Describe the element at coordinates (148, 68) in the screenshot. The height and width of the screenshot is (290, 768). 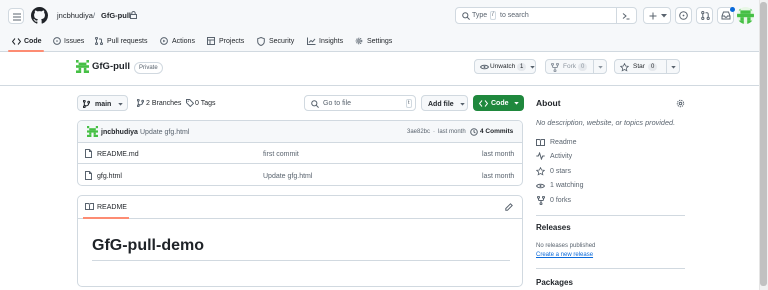
I see `visibility-badge: Private` at that location.